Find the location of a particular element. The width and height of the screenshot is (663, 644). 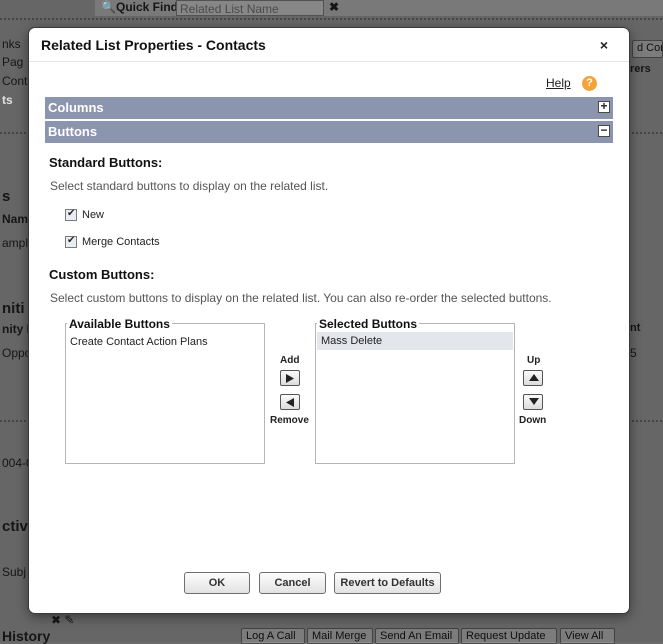

down-label: Down is located at coordinates (533, 420).